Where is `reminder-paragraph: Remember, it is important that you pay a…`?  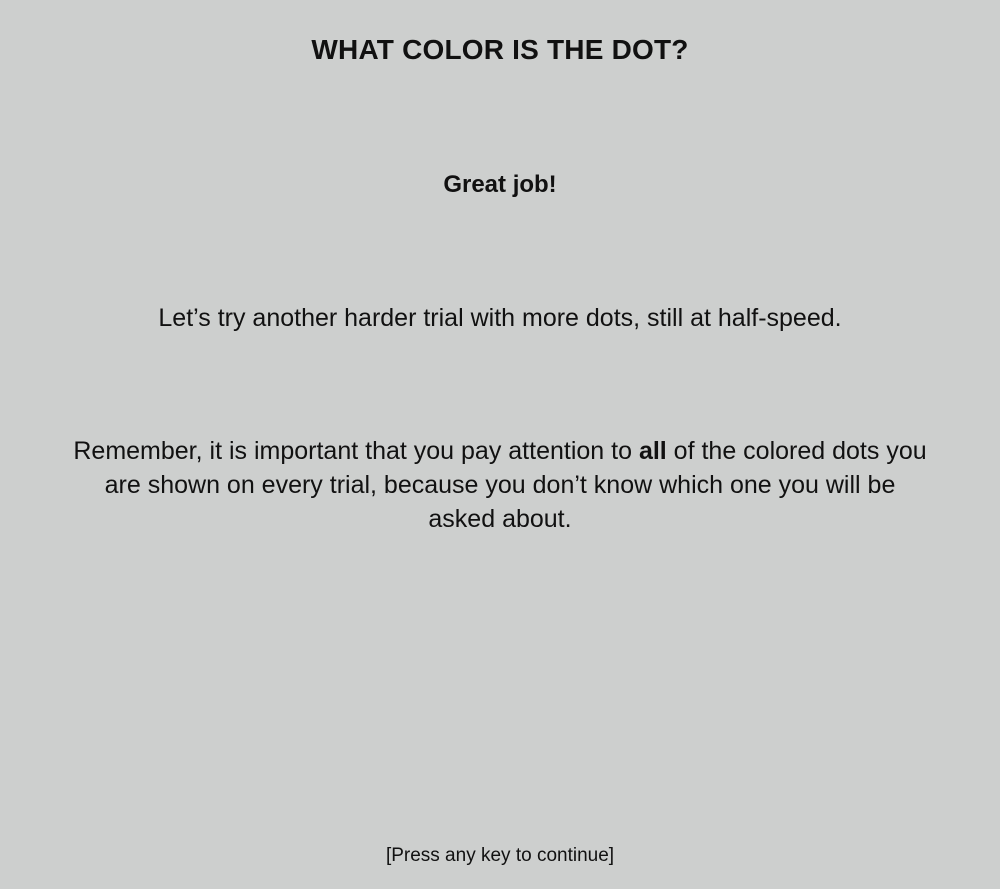 reminder-paragraph: Remember, it is important that you pay a… is located at coordinates (500, 485).